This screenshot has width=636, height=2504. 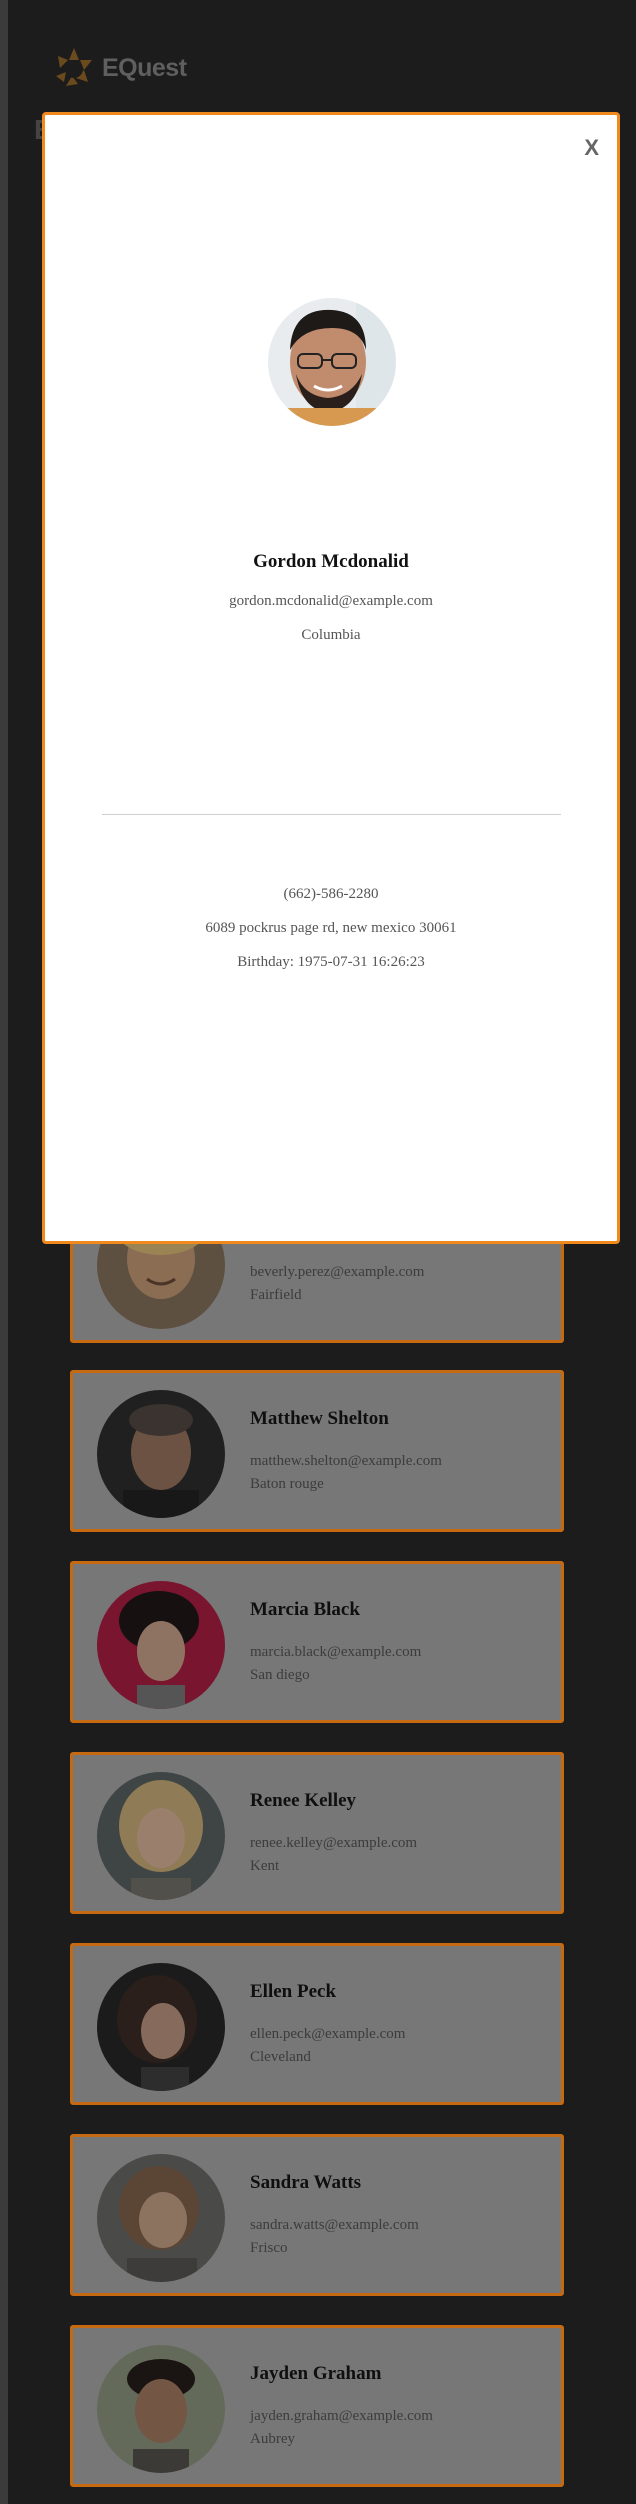 I want to click on modal-user-name: Gordon Mcdonalid, so click(x=331, y=561).